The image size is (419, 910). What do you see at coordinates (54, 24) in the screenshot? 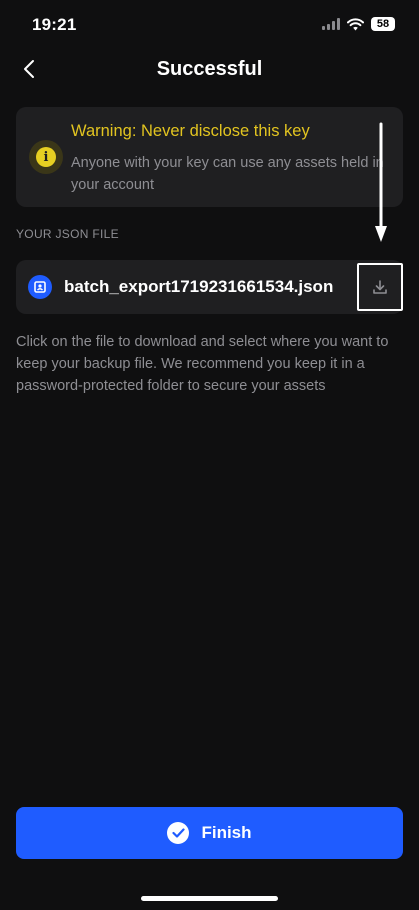
I see `status-time: 19:21` at bounding box center [54, 24].